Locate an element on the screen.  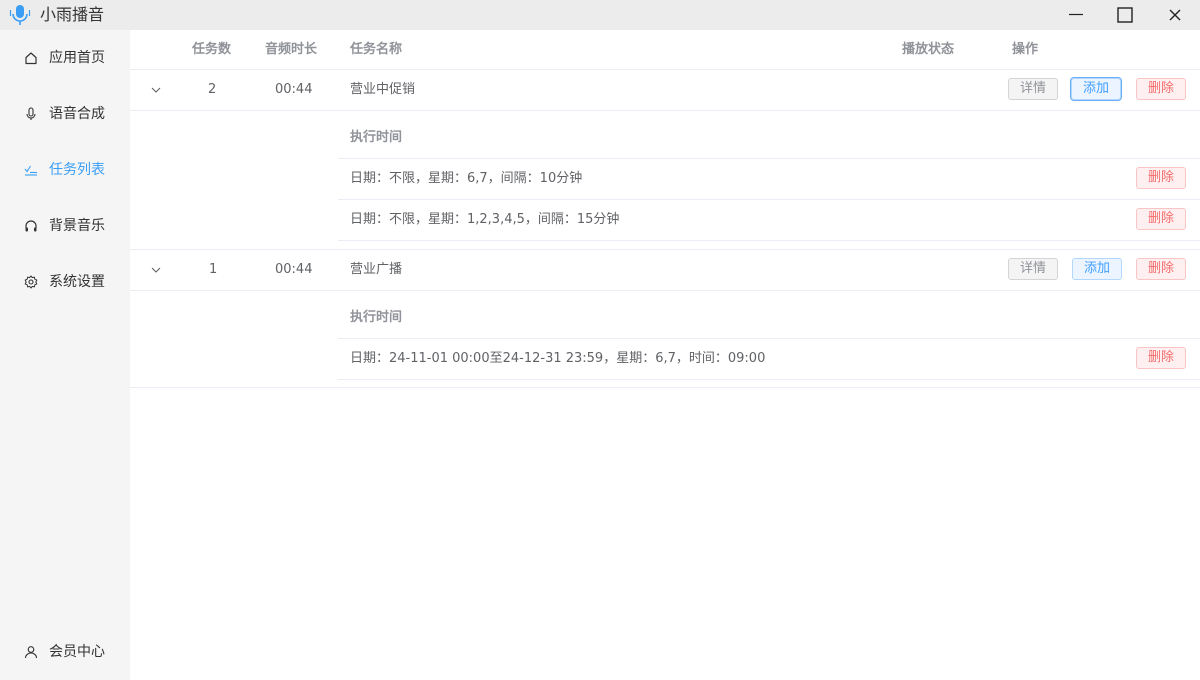
user-icon is located at coordinates (31, 652).